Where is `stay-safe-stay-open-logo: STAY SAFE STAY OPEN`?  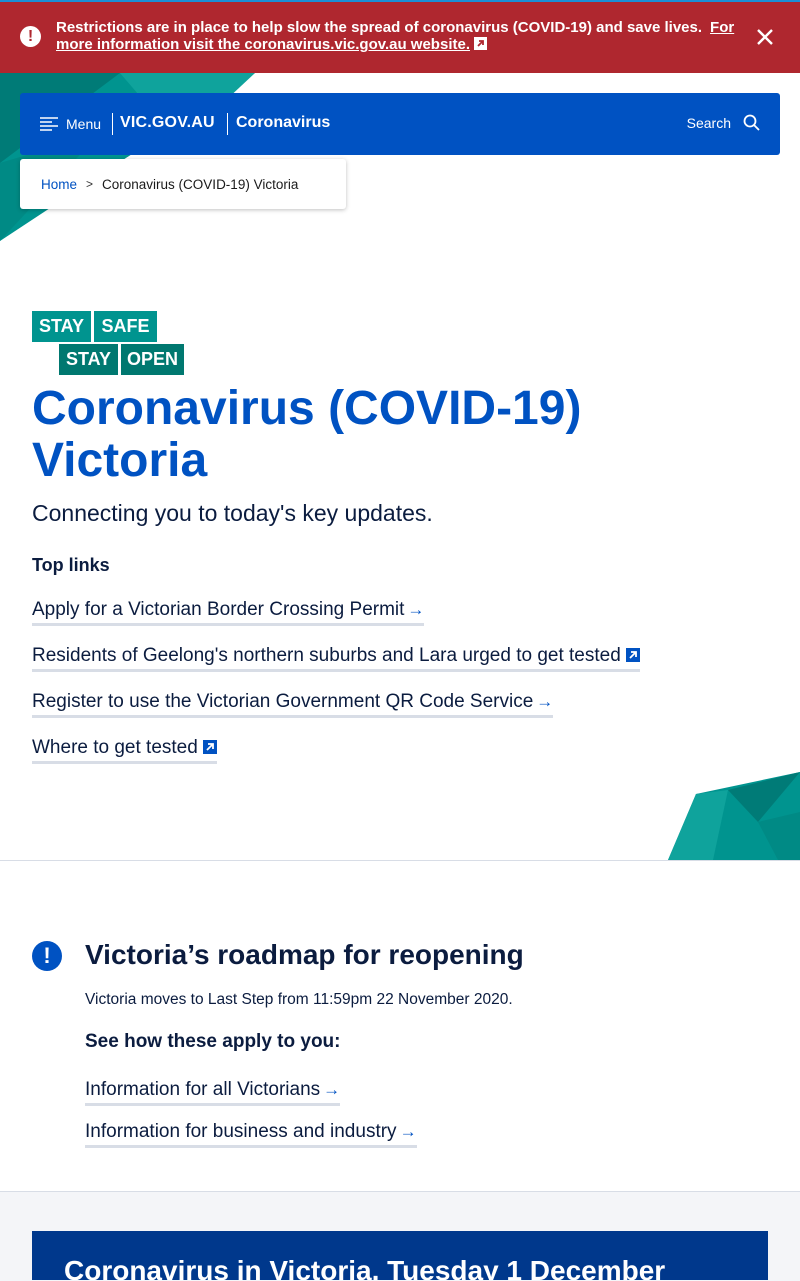 stay-safe-stay-open-logo: STAY SAFE STAY OPEN is located at coordinates (108, 343).